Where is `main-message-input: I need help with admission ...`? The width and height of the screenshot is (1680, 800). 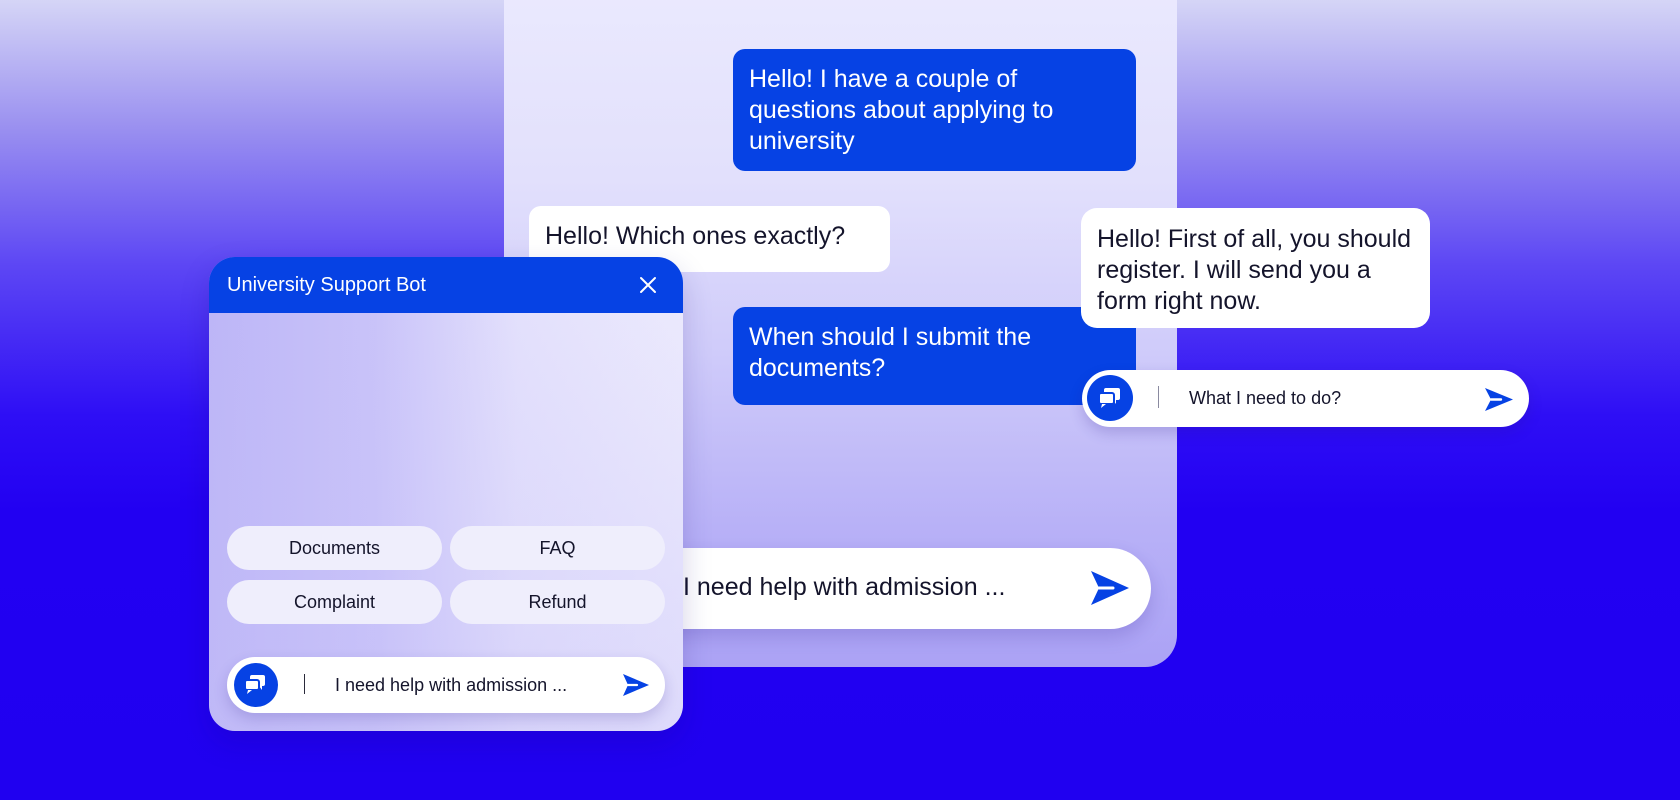
main-message-input: I need help with admission ... is located at coordinates (895, 588).